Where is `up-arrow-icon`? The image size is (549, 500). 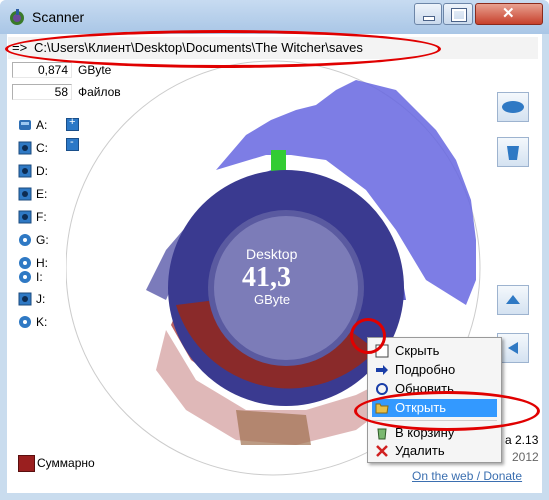 up-arrow-icon is located at coordinates (513, 299).